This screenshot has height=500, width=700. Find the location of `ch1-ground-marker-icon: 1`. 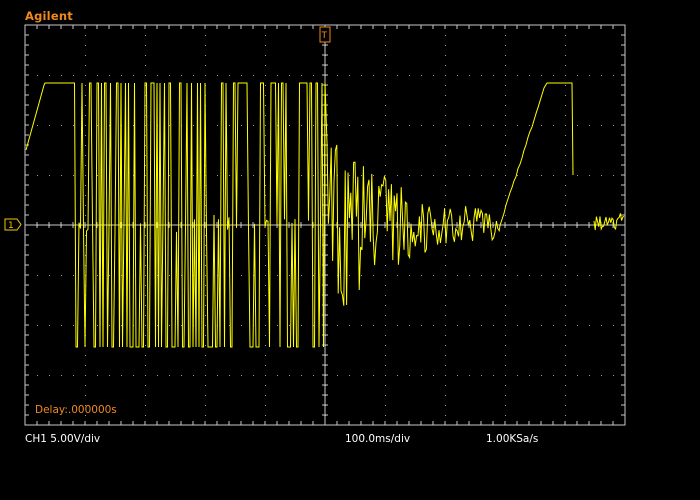

ch1-ground-marker-icon: 1 is located at coordinates (13, 224).